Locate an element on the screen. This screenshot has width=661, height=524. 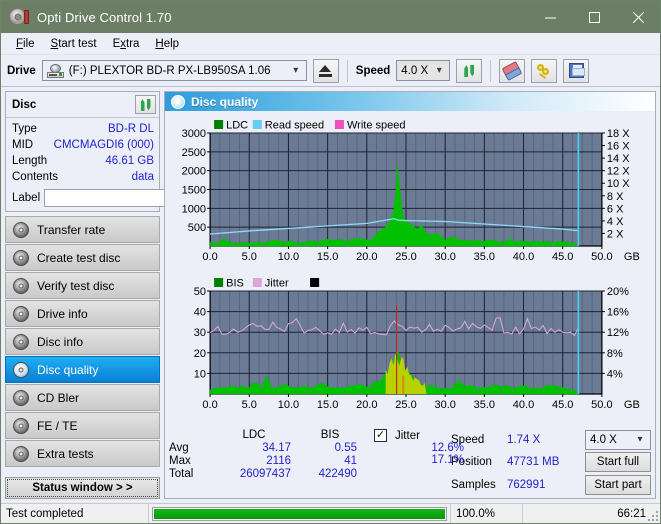
main-panel-header: Disc quality is located at coordinates (410, 101).